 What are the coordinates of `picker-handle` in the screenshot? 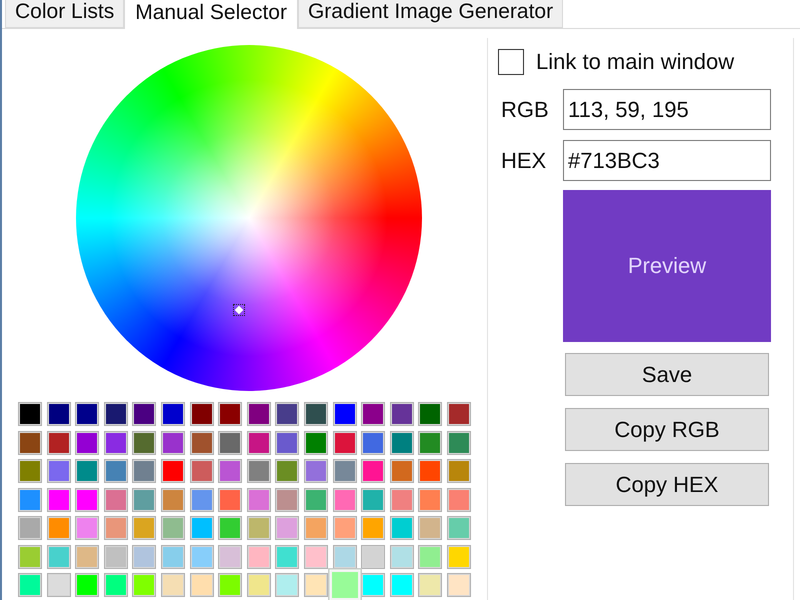 It's located at (239, 310).